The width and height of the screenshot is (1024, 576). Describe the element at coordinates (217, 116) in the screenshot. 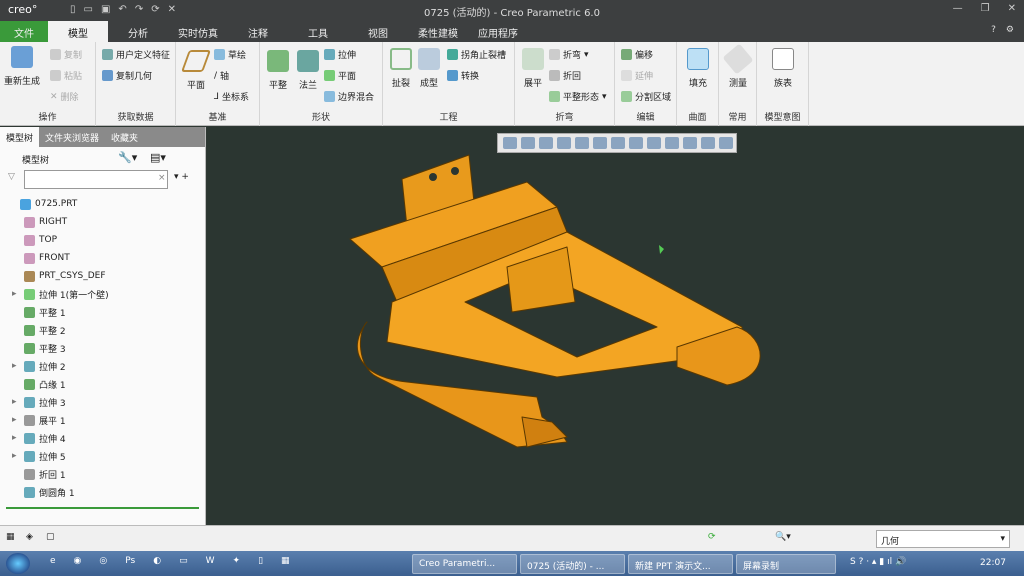

I see `group-label: 基准` at that location.